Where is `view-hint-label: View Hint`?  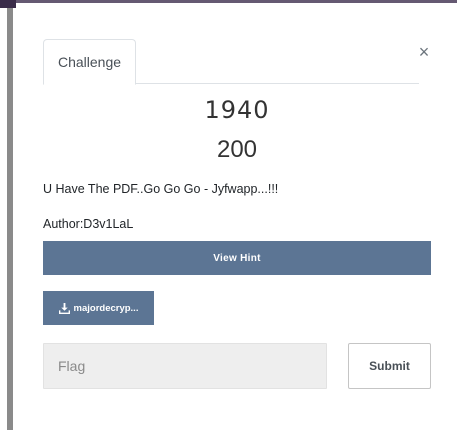
view-hint-label: View Hint is located at coordinates (237, 258).